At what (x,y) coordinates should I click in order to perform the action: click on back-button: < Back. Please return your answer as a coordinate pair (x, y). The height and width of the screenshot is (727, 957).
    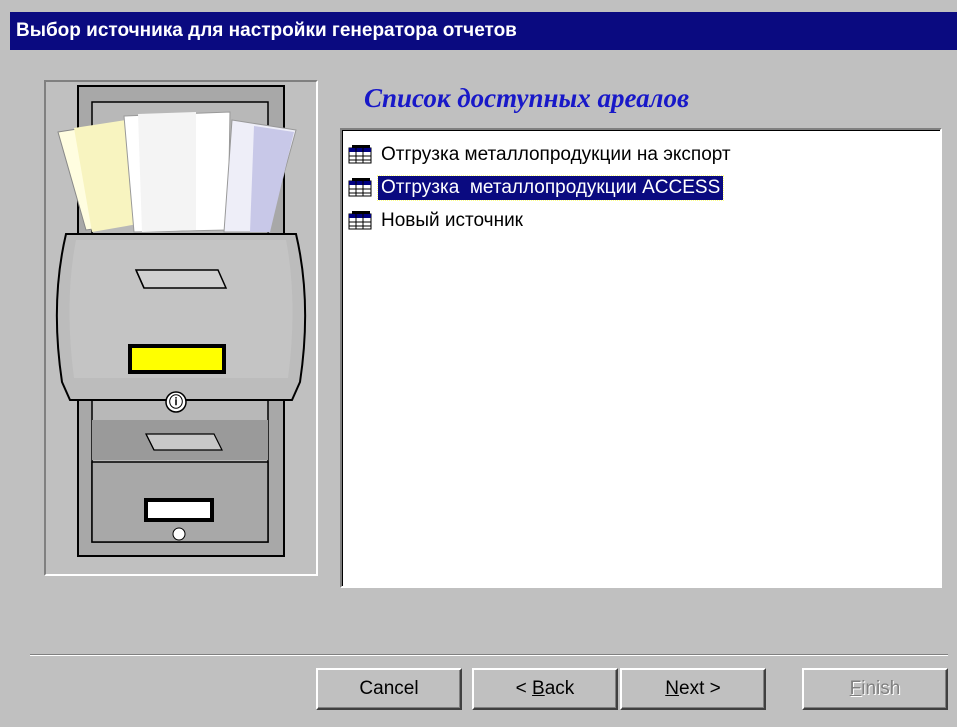
    Looking at the image, I should click on (545, 689).